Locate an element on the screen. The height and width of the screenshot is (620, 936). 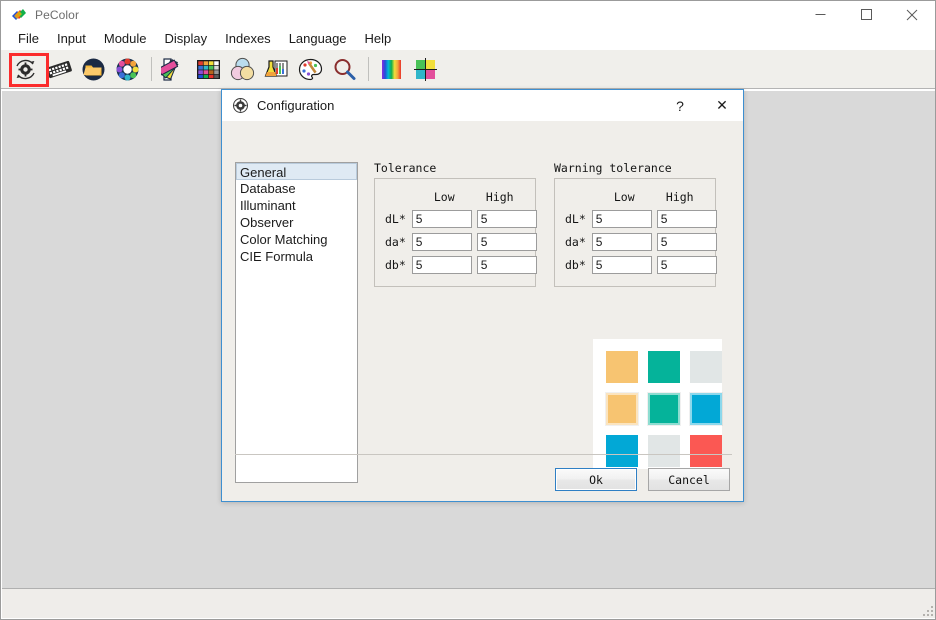
swatch-red is located at coordinates (706, 451).